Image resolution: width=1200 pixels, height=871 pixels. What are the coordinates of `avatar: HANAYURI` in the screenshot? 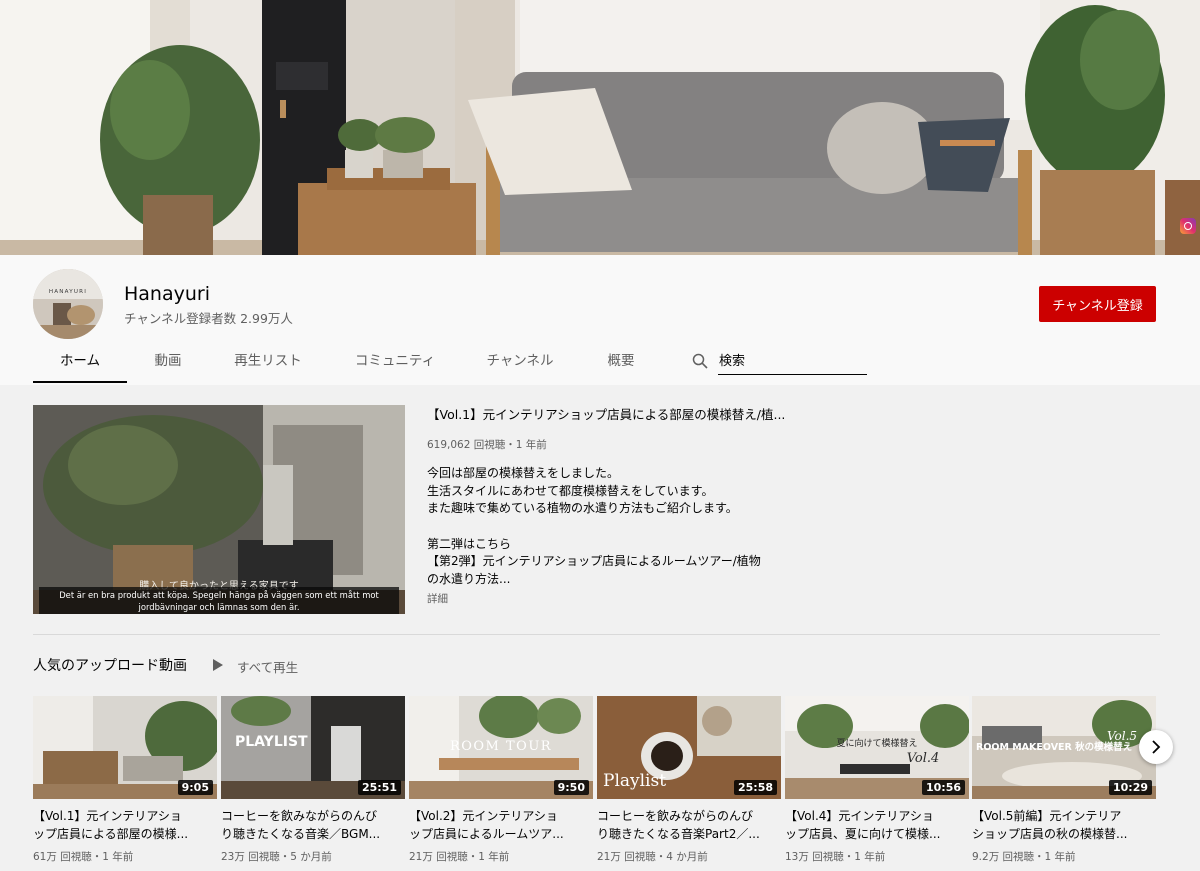 It's located at (68, 304).